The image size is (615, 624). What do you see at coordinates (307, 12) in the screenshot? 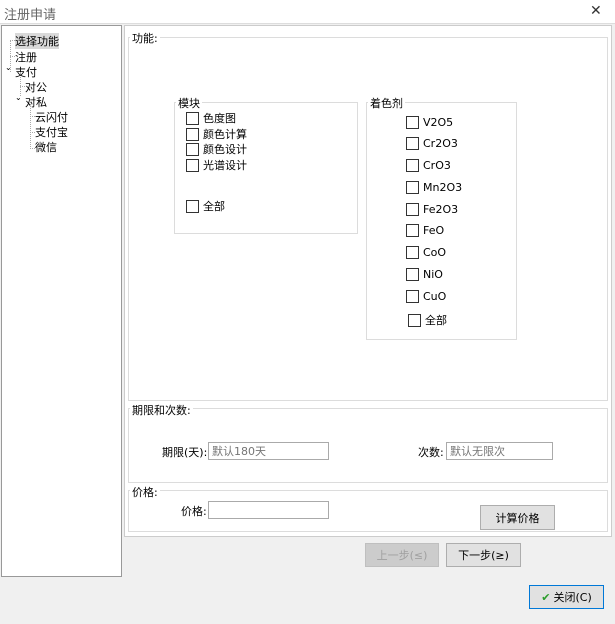
I see `title-bar: 注册申请 ✕` at bounding box center [307, 12].